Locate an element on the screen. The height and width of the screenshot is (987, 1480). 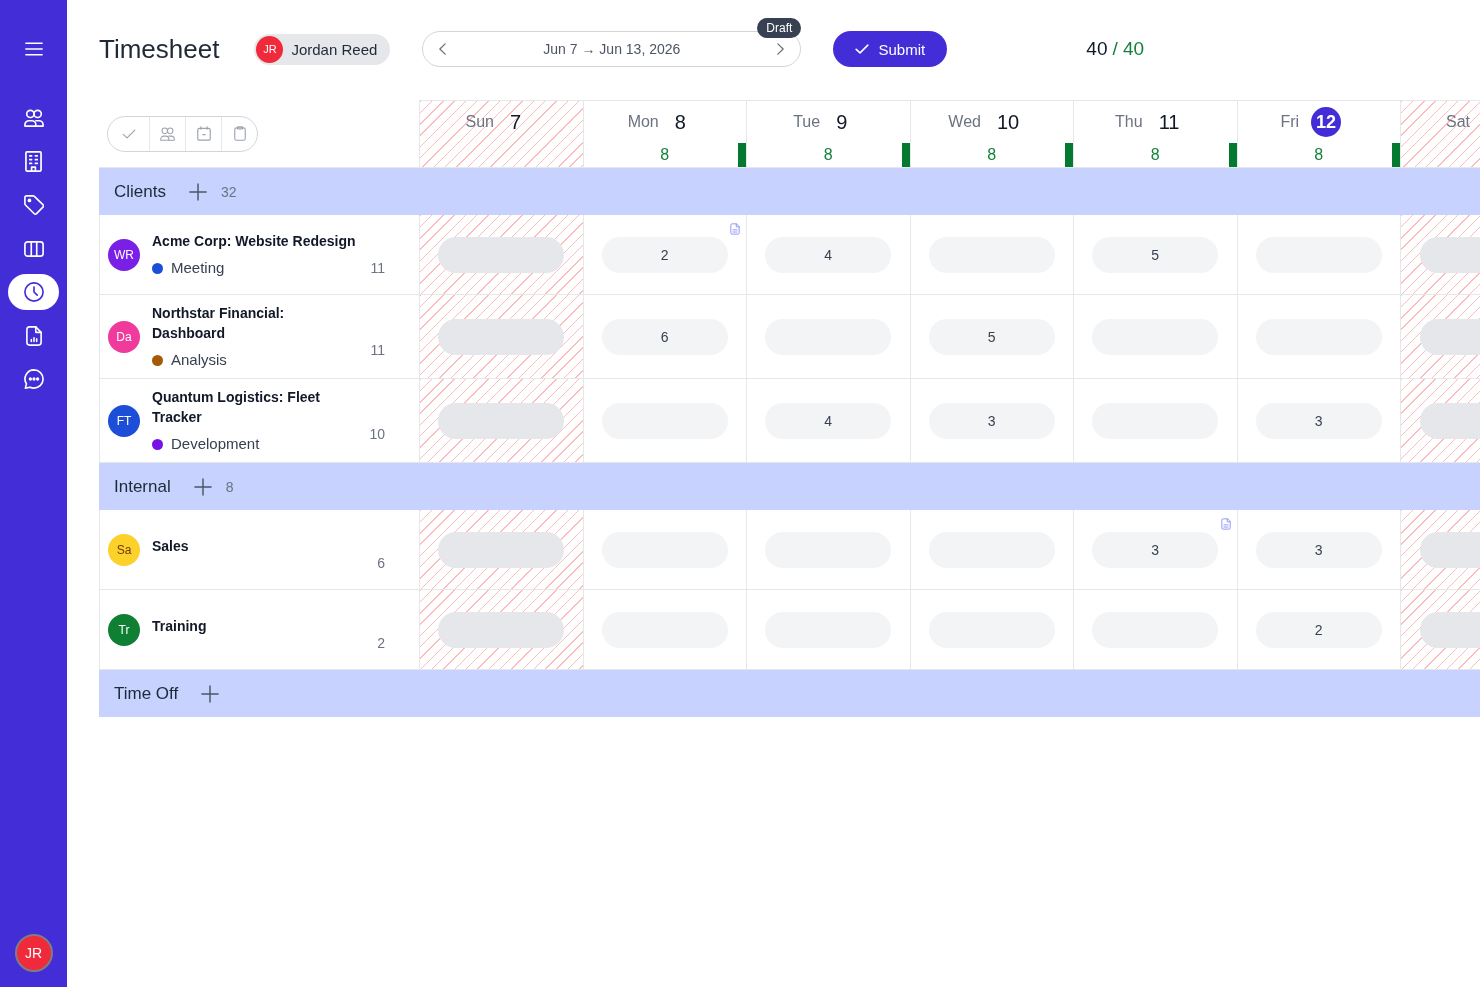
nav-button is located at coordinates (33, 292).